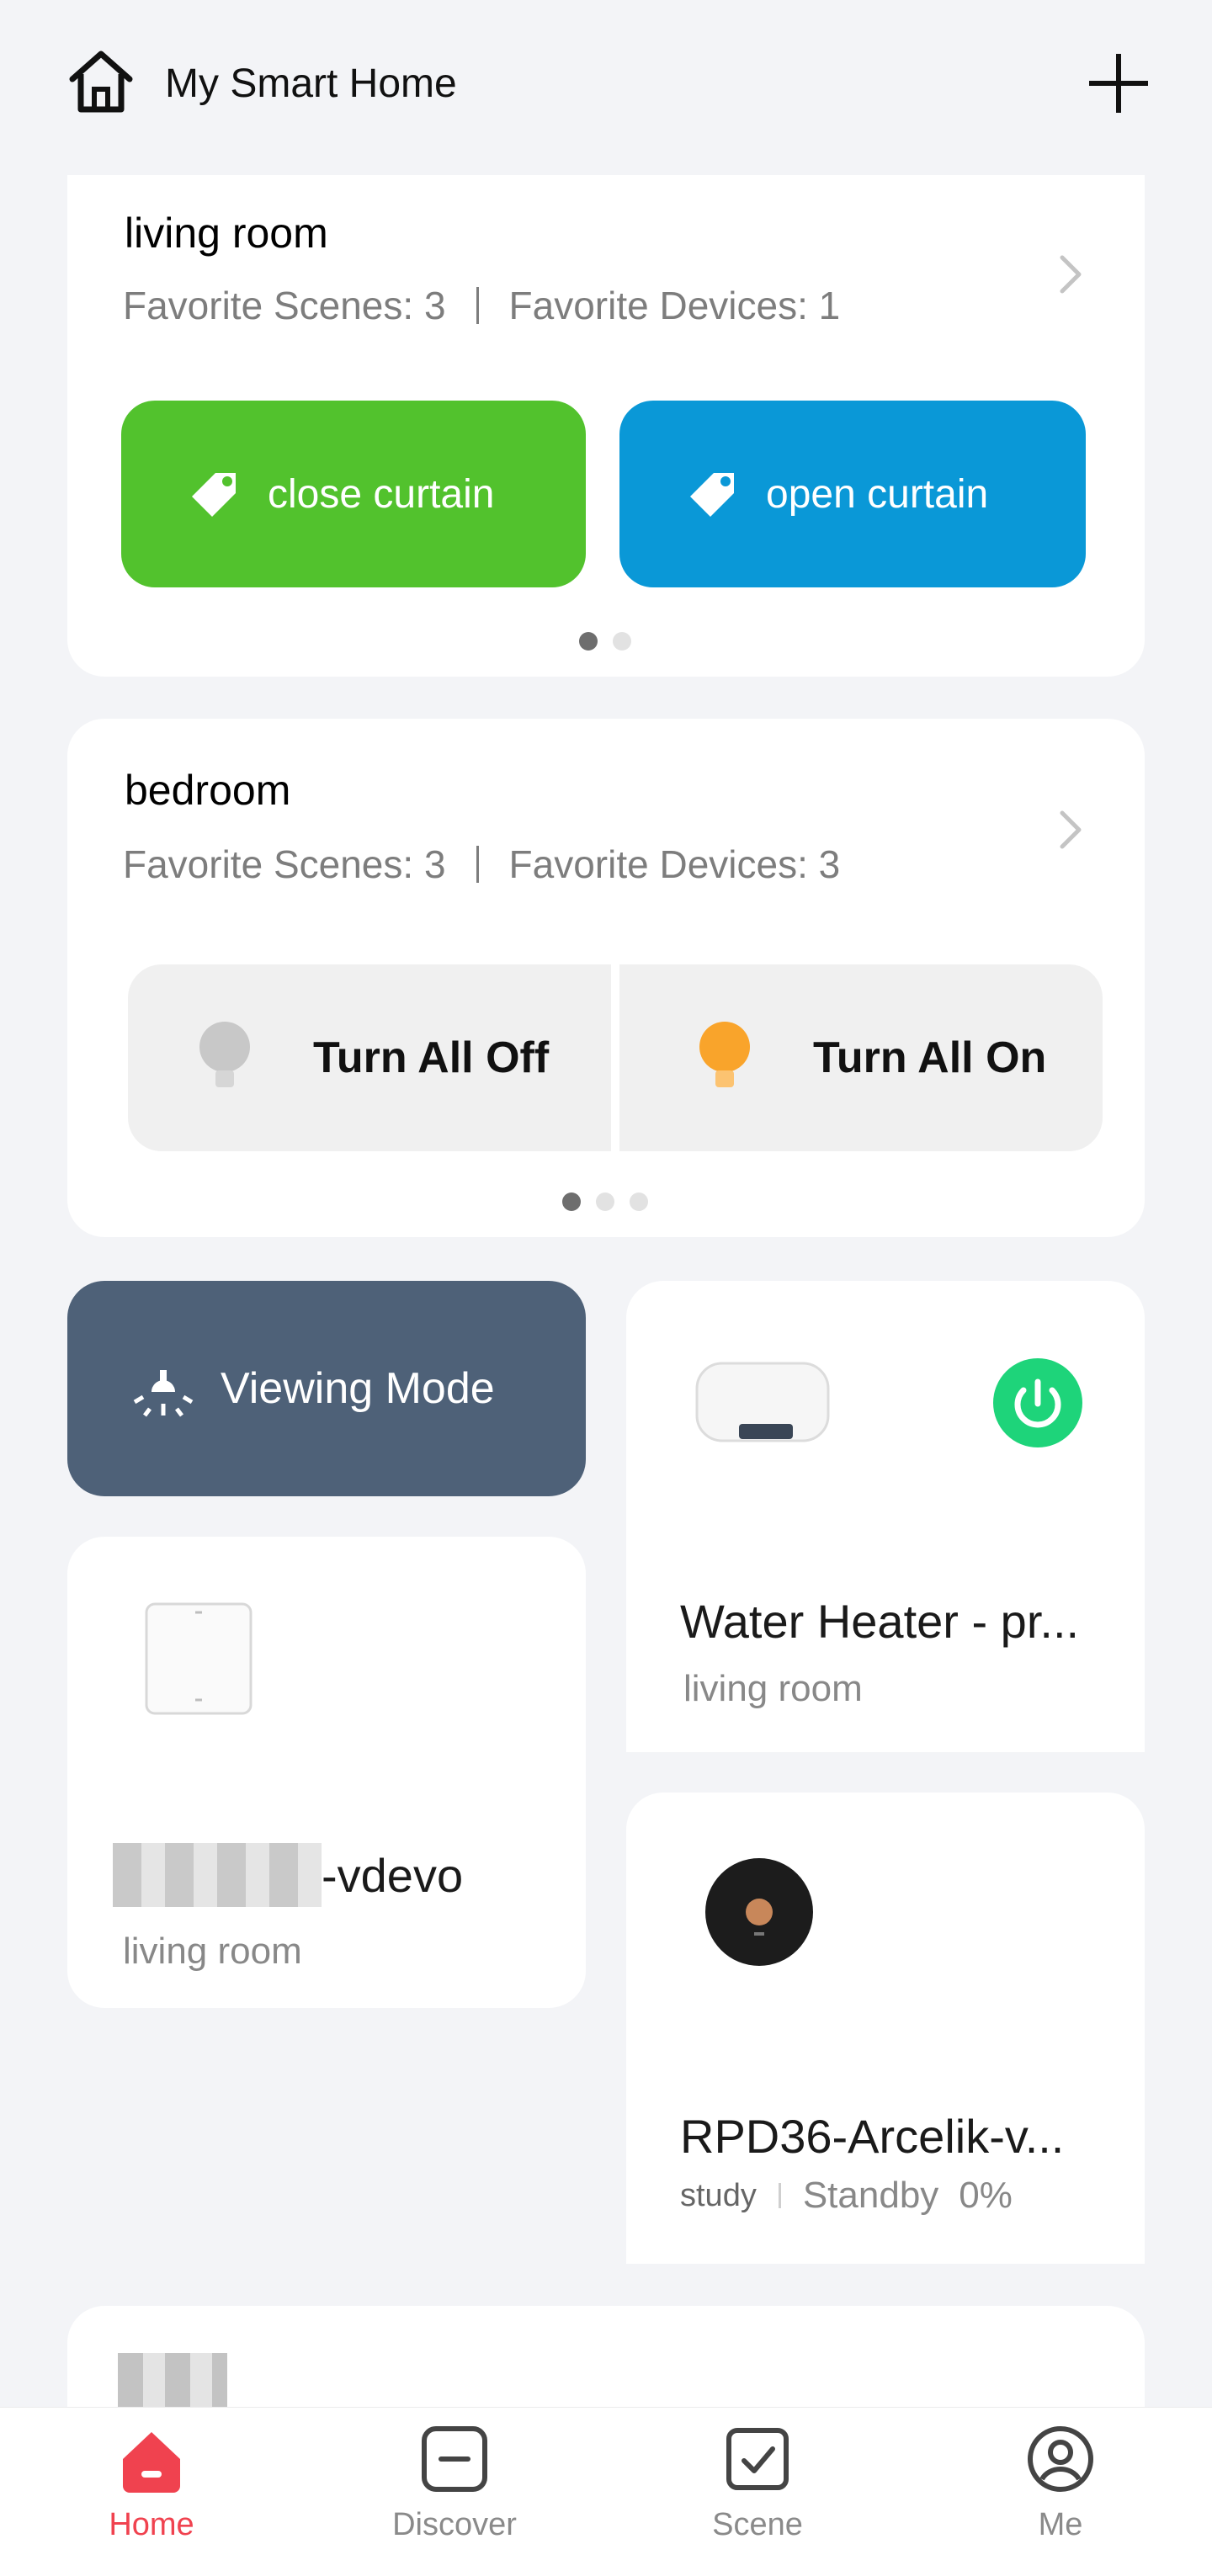 This screenshot has width=1212, height=2576. Describe the element at coordinates (885, 1517) in the screenshot. I see `device-card-water-heater: Water Heater - pr... living room` at that location.